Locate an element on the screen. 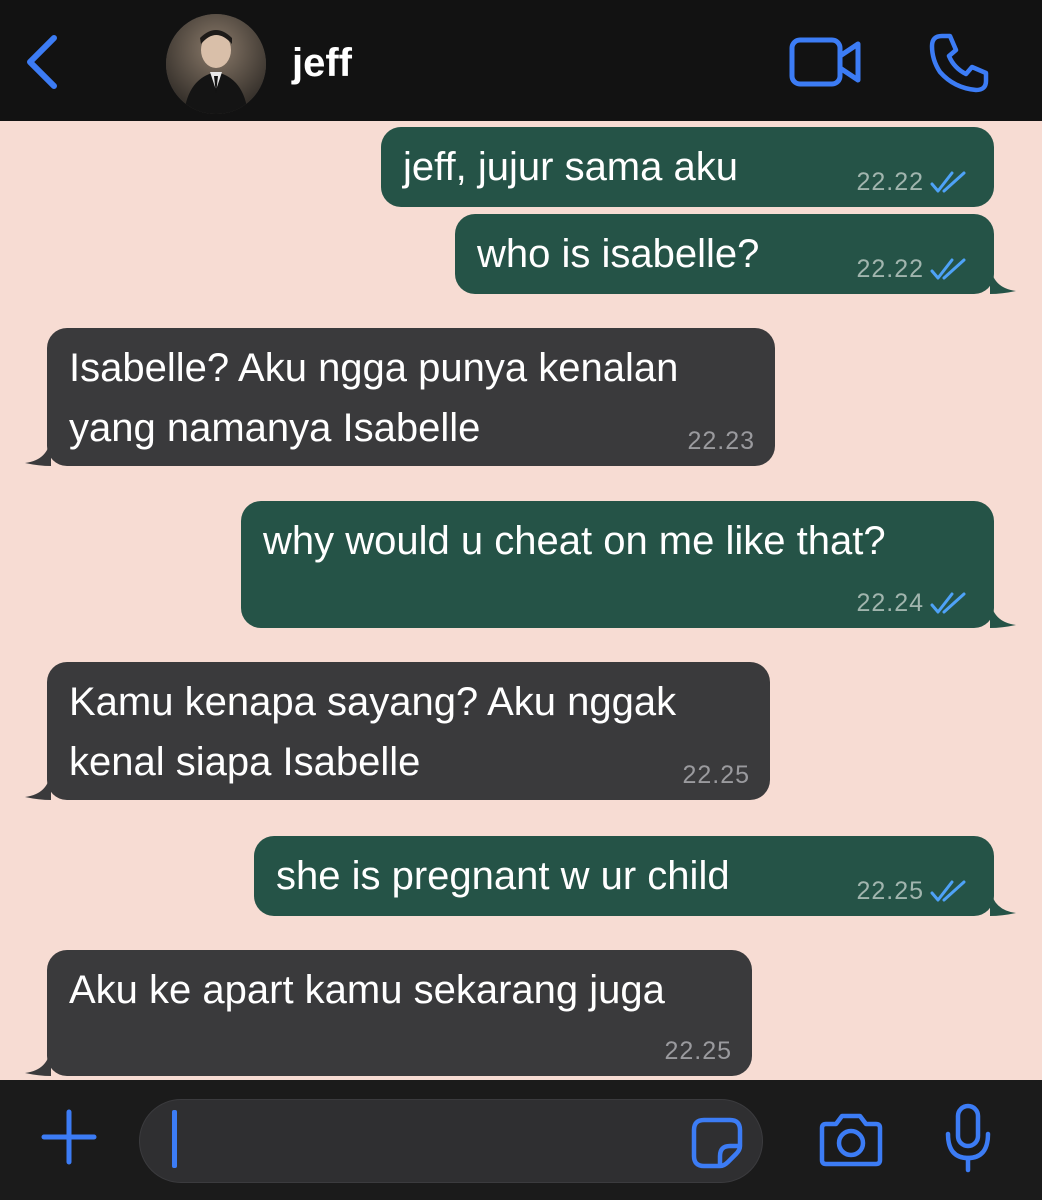 The image size is (1042, 1200). plus-icon is located at coordinates (69, 1137).